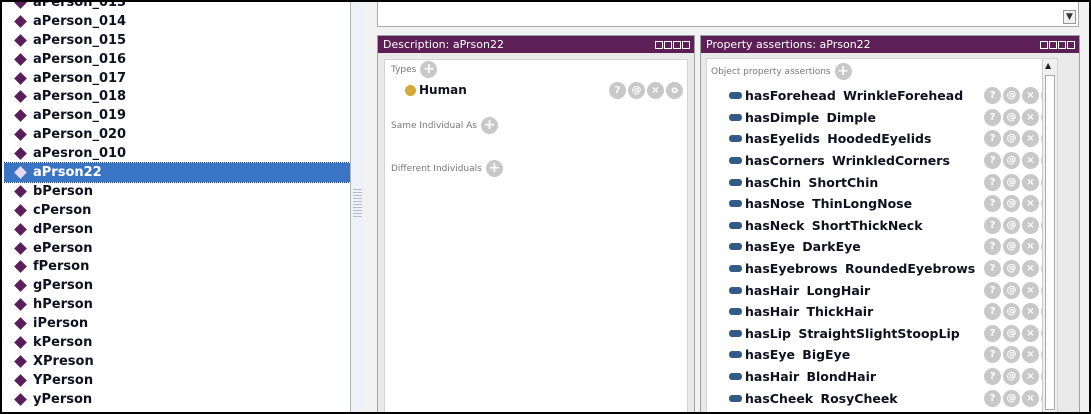  What do you see at coordinates (177, 361) in the screenshot?
I see `individual-item: XPreson` at bounding box center [177, 361].